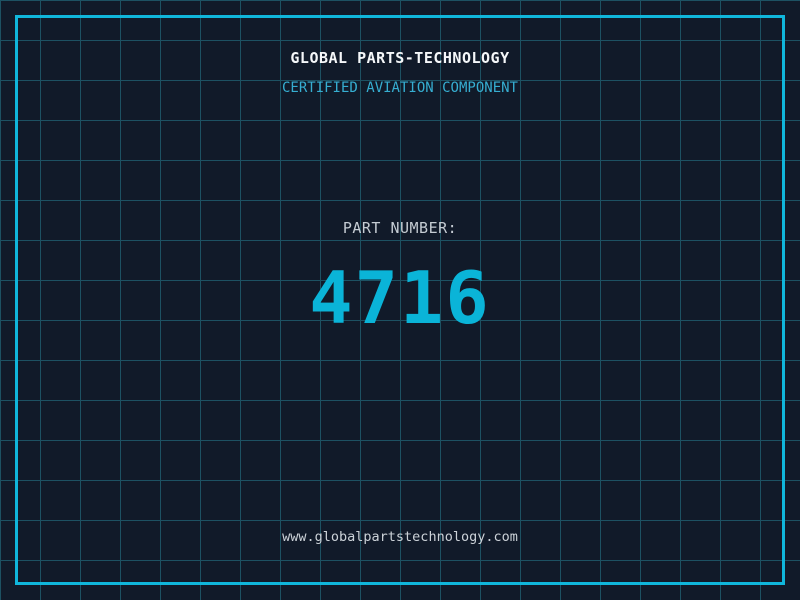  Describe the element at coordinates (400, 537) in the screenshot. I see `footer-url: www.globalpartstechnology.com` at that location.